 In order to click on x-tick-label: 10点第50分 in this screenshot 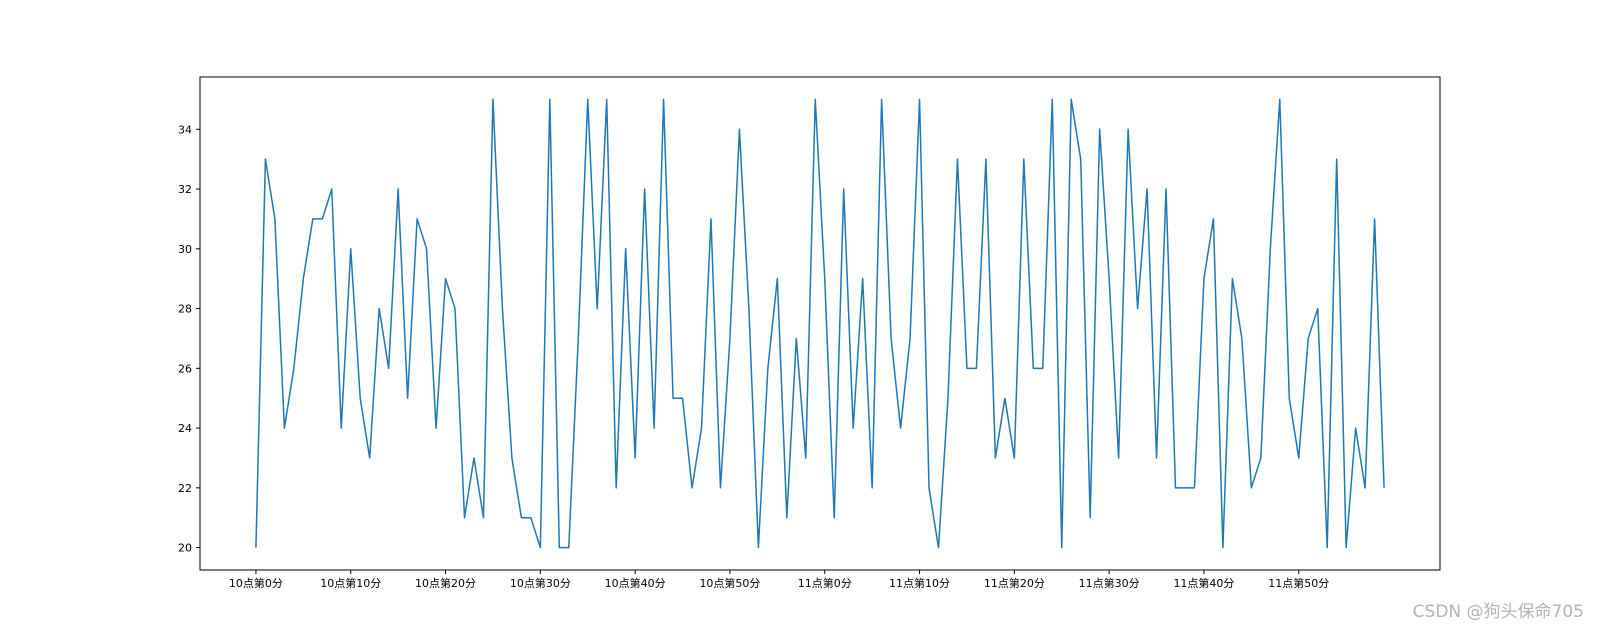, I will do `click(729, 583)`.